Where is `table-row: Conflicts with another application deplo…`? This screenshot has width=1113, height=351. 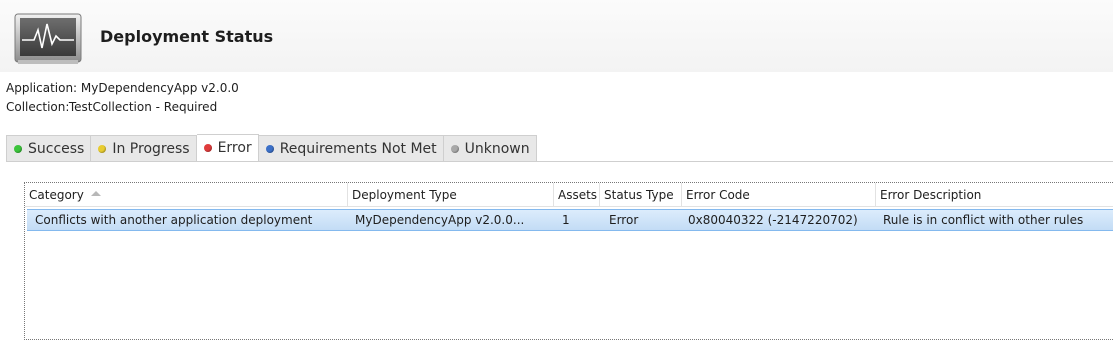 table-row: Conflicts with another application deplo… is located at coordinates (570, 220).